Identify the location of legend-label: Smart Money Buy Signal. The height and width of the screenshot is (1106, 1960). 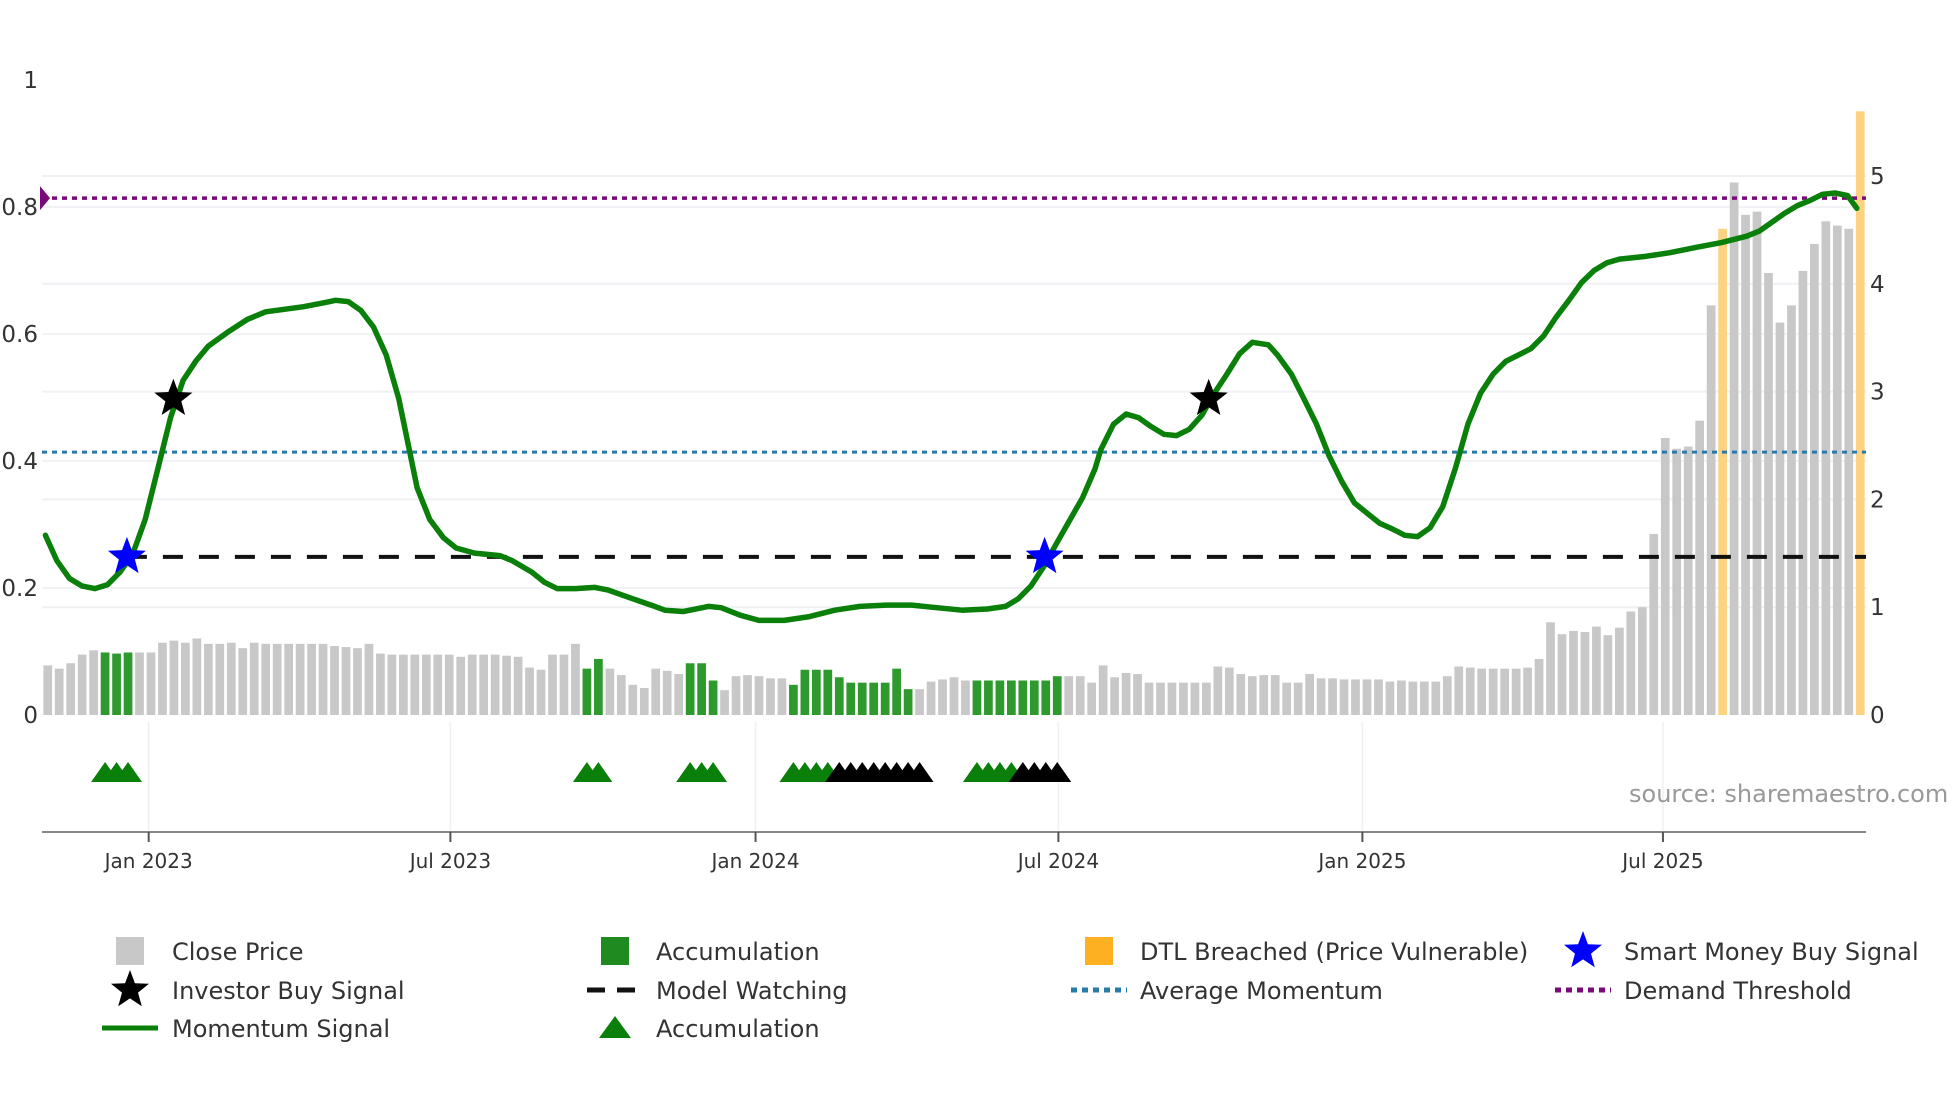
(1771, 952).